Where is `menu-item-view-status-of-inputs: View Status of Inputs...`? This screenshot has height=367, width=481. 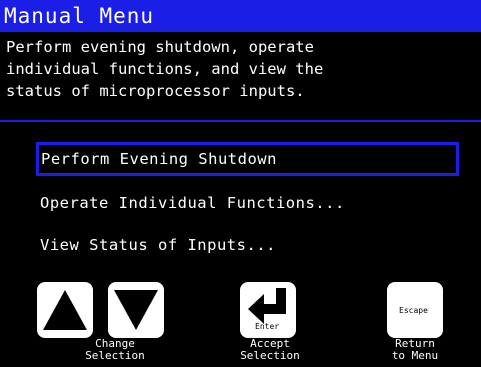
menu-item-view-status-of-inputs: View Status of Inputs... is located at coordinates (247, 245).